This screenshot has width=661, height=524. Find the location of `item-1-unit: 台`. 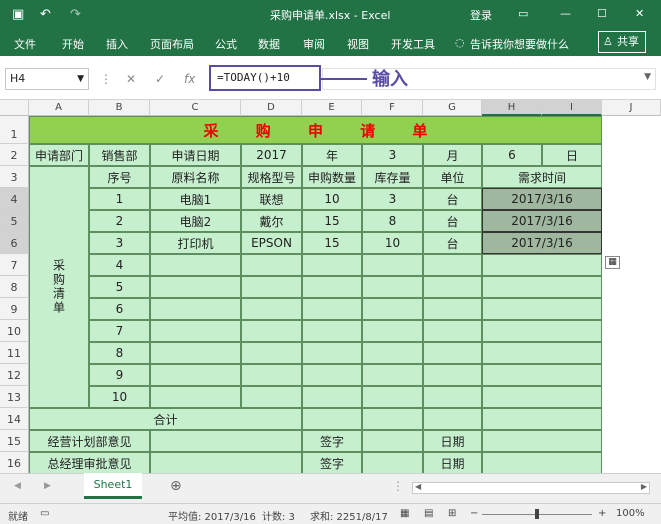

item-1-unit: 台 is located at coordinates (452, 199).